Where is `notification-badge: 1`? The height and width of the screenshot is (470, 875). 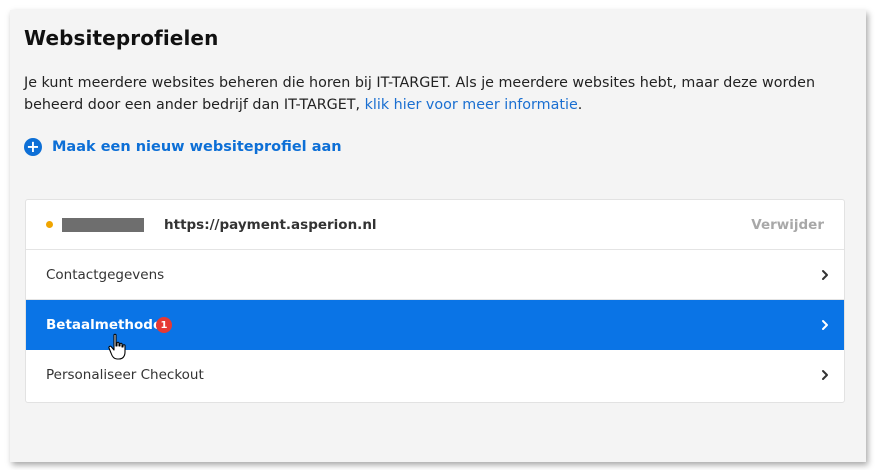
notification-badge: 1 is located at coordinates (164, 325).